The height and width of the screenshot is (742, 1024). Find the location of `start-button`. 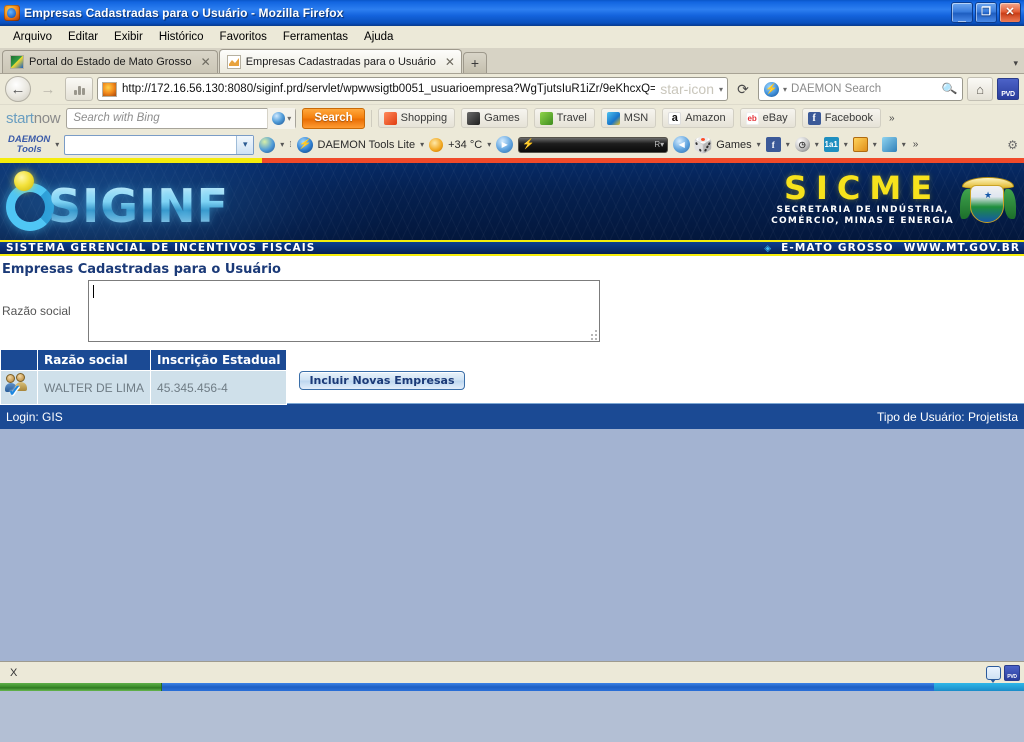

start-button is located at coordinates (81, 687).